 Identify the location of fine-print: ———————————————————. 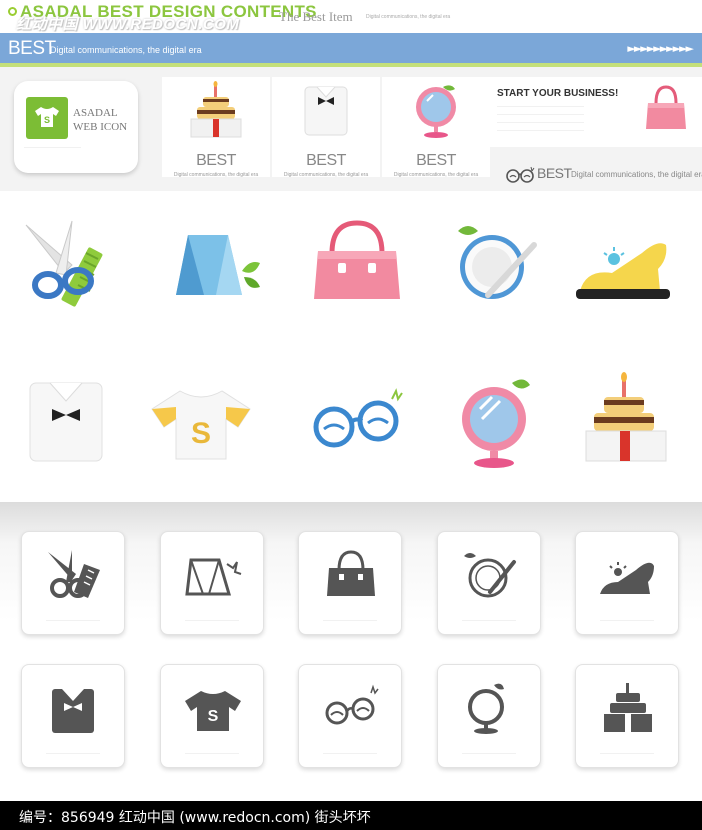
(52, 147).